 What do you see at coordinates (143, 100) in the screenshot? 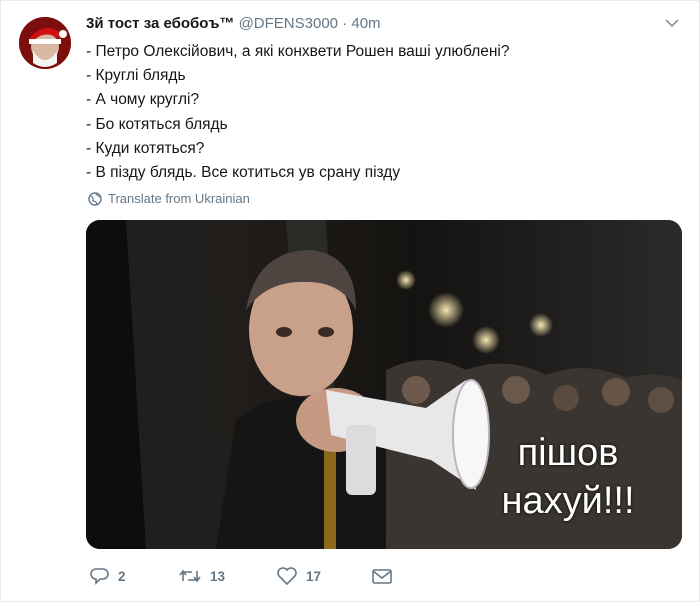
I see `tweet-line: - А чому круглі?` at bounding box center [143, 100].